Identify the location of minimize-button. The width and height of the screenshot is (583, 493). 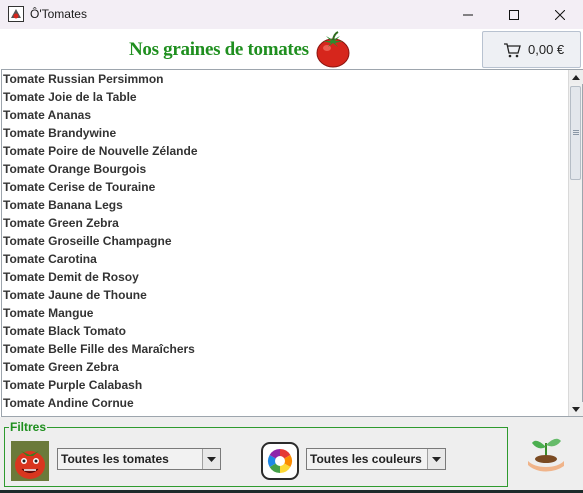
(468, 14).